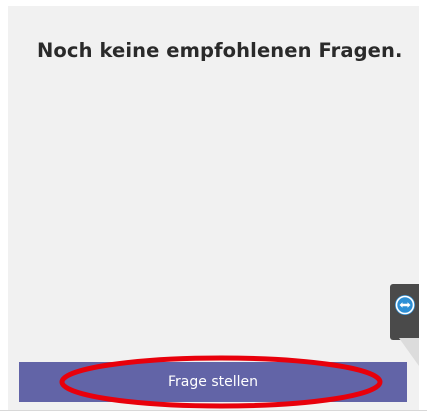 This screenshot has width=427, height=419. I want to click on side-support-tab, so click(404, 312).